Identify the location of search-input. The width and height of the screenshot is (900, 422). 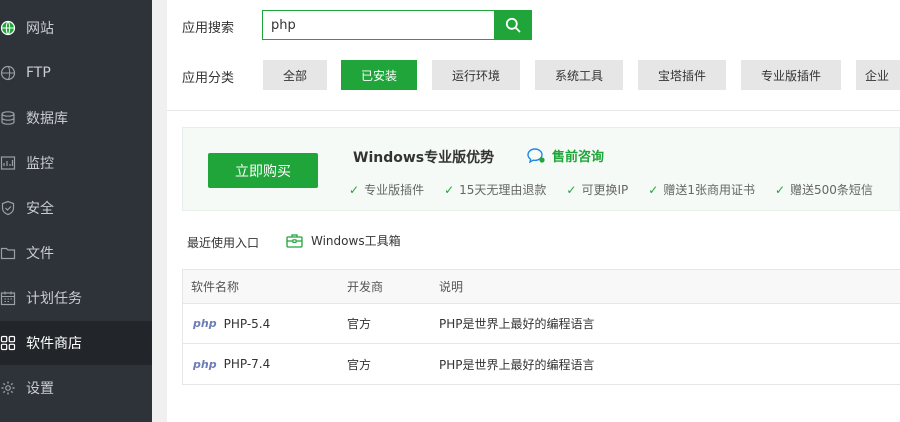
(378, 25).